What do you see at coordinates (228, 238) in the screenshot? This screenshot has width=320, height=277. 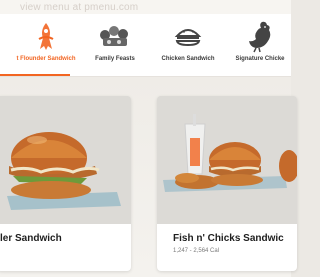 I see `card-title: Fish n' Chicks Sandwic` at bounding box center [228, 238].